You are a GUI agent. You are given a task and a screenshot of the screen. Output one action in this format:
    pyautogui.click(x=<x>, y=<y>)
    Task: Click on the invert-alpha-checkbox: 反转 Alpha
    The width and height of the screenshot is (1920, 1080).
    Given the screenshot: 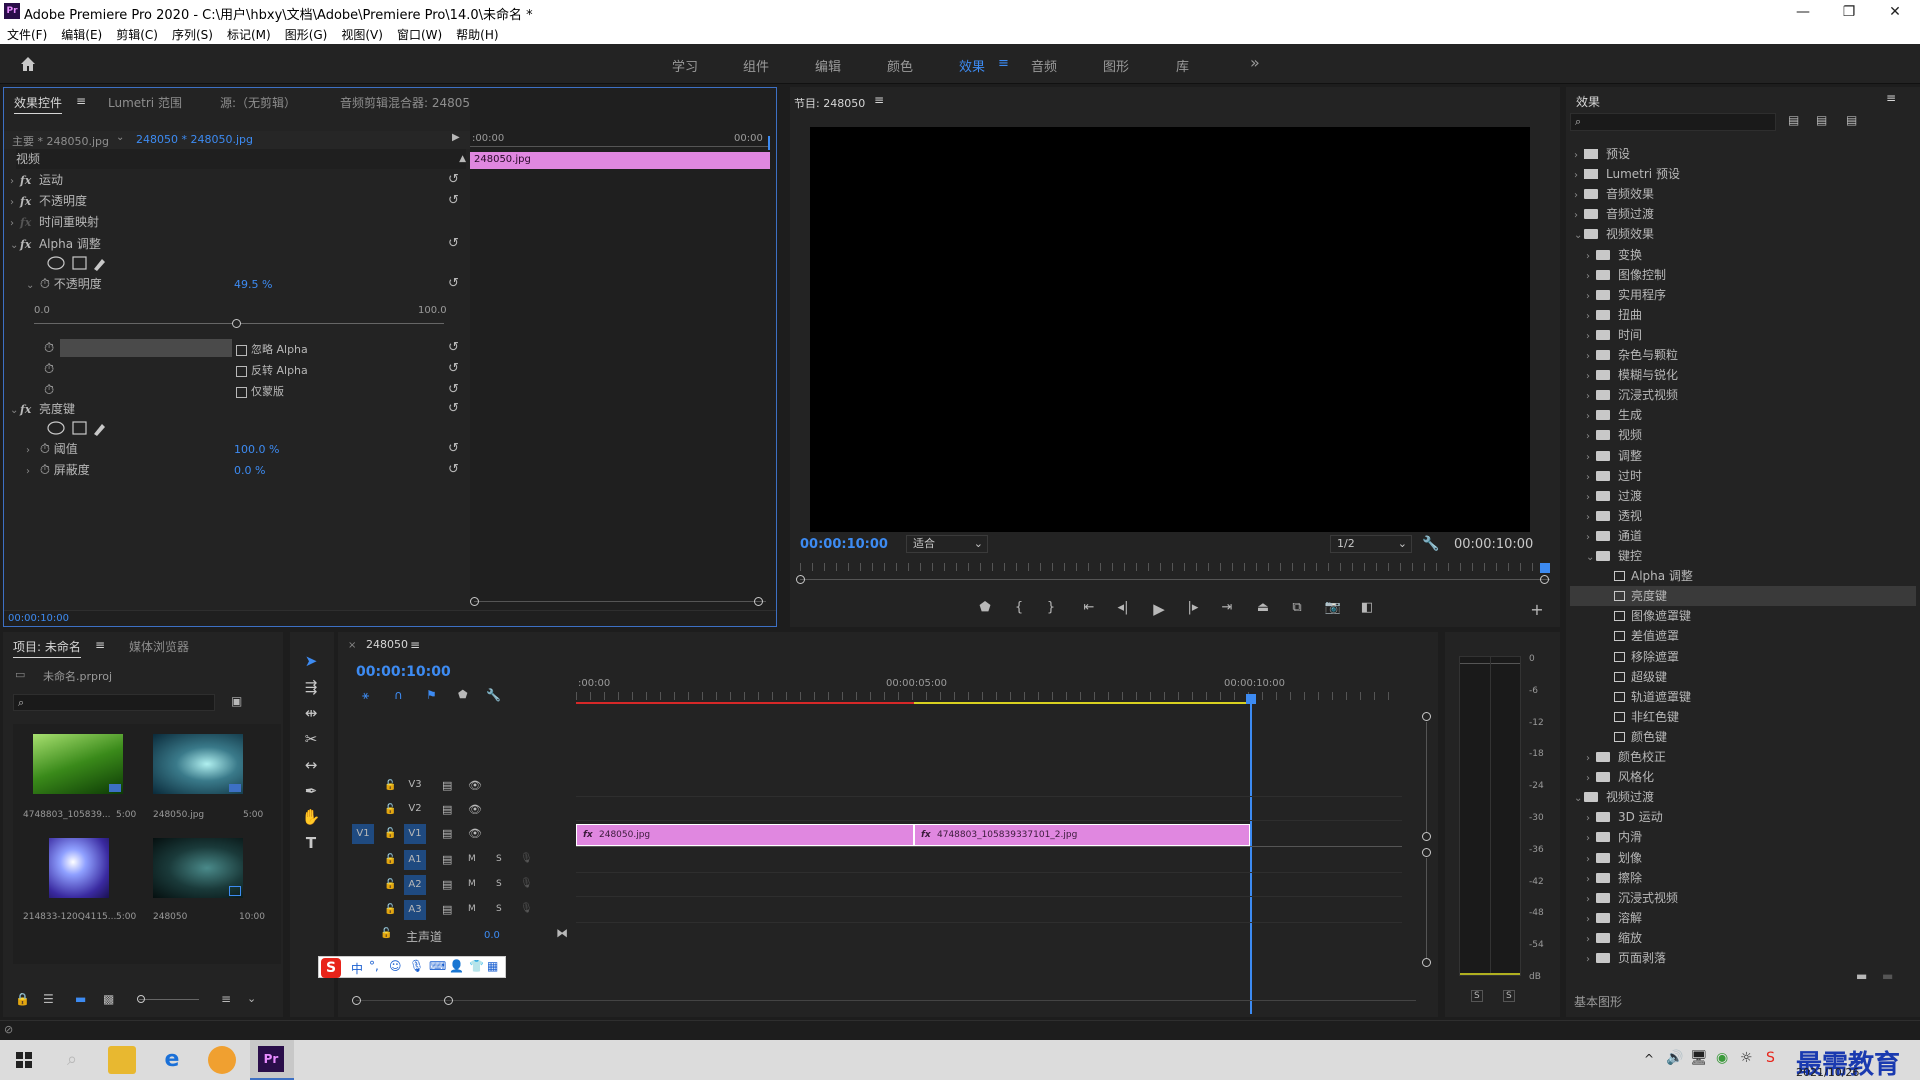 What is the action you would take?
    pyautogui.click(x=272, y=370)
    